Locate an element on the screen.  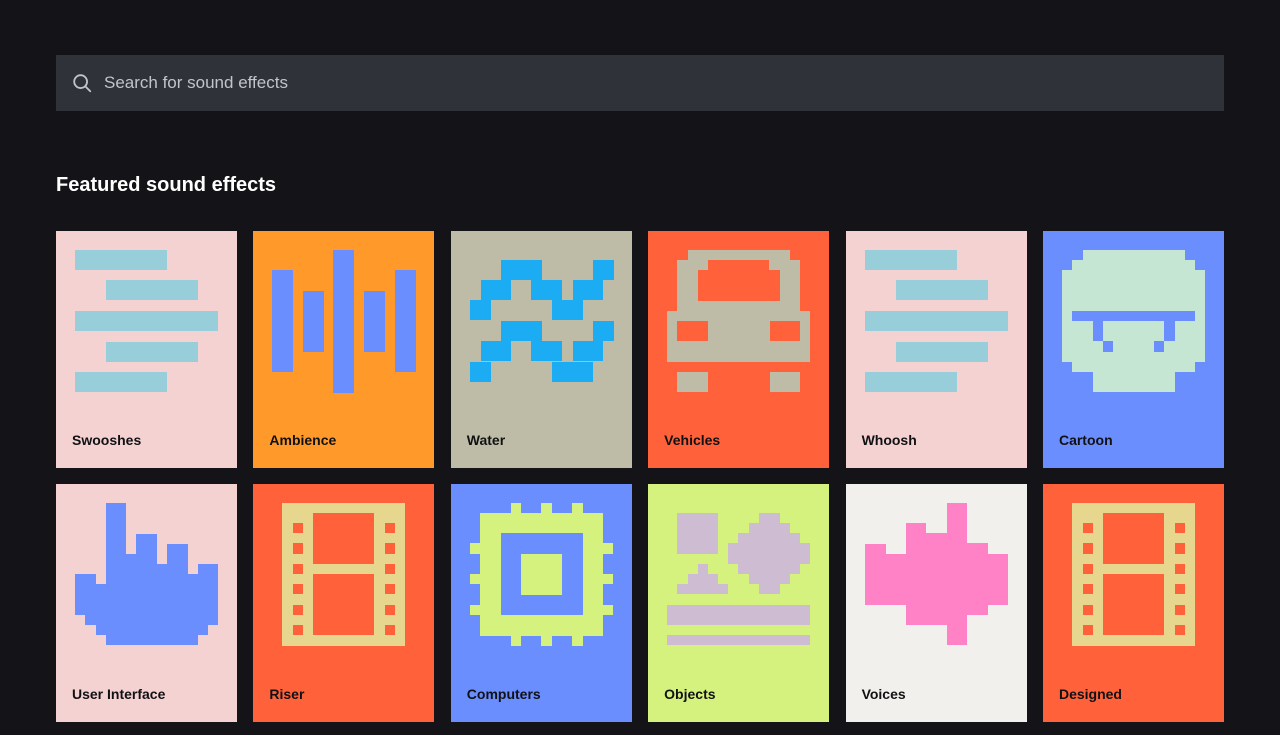
category-card-label: Swooshes is located at coordinates (107, 440).